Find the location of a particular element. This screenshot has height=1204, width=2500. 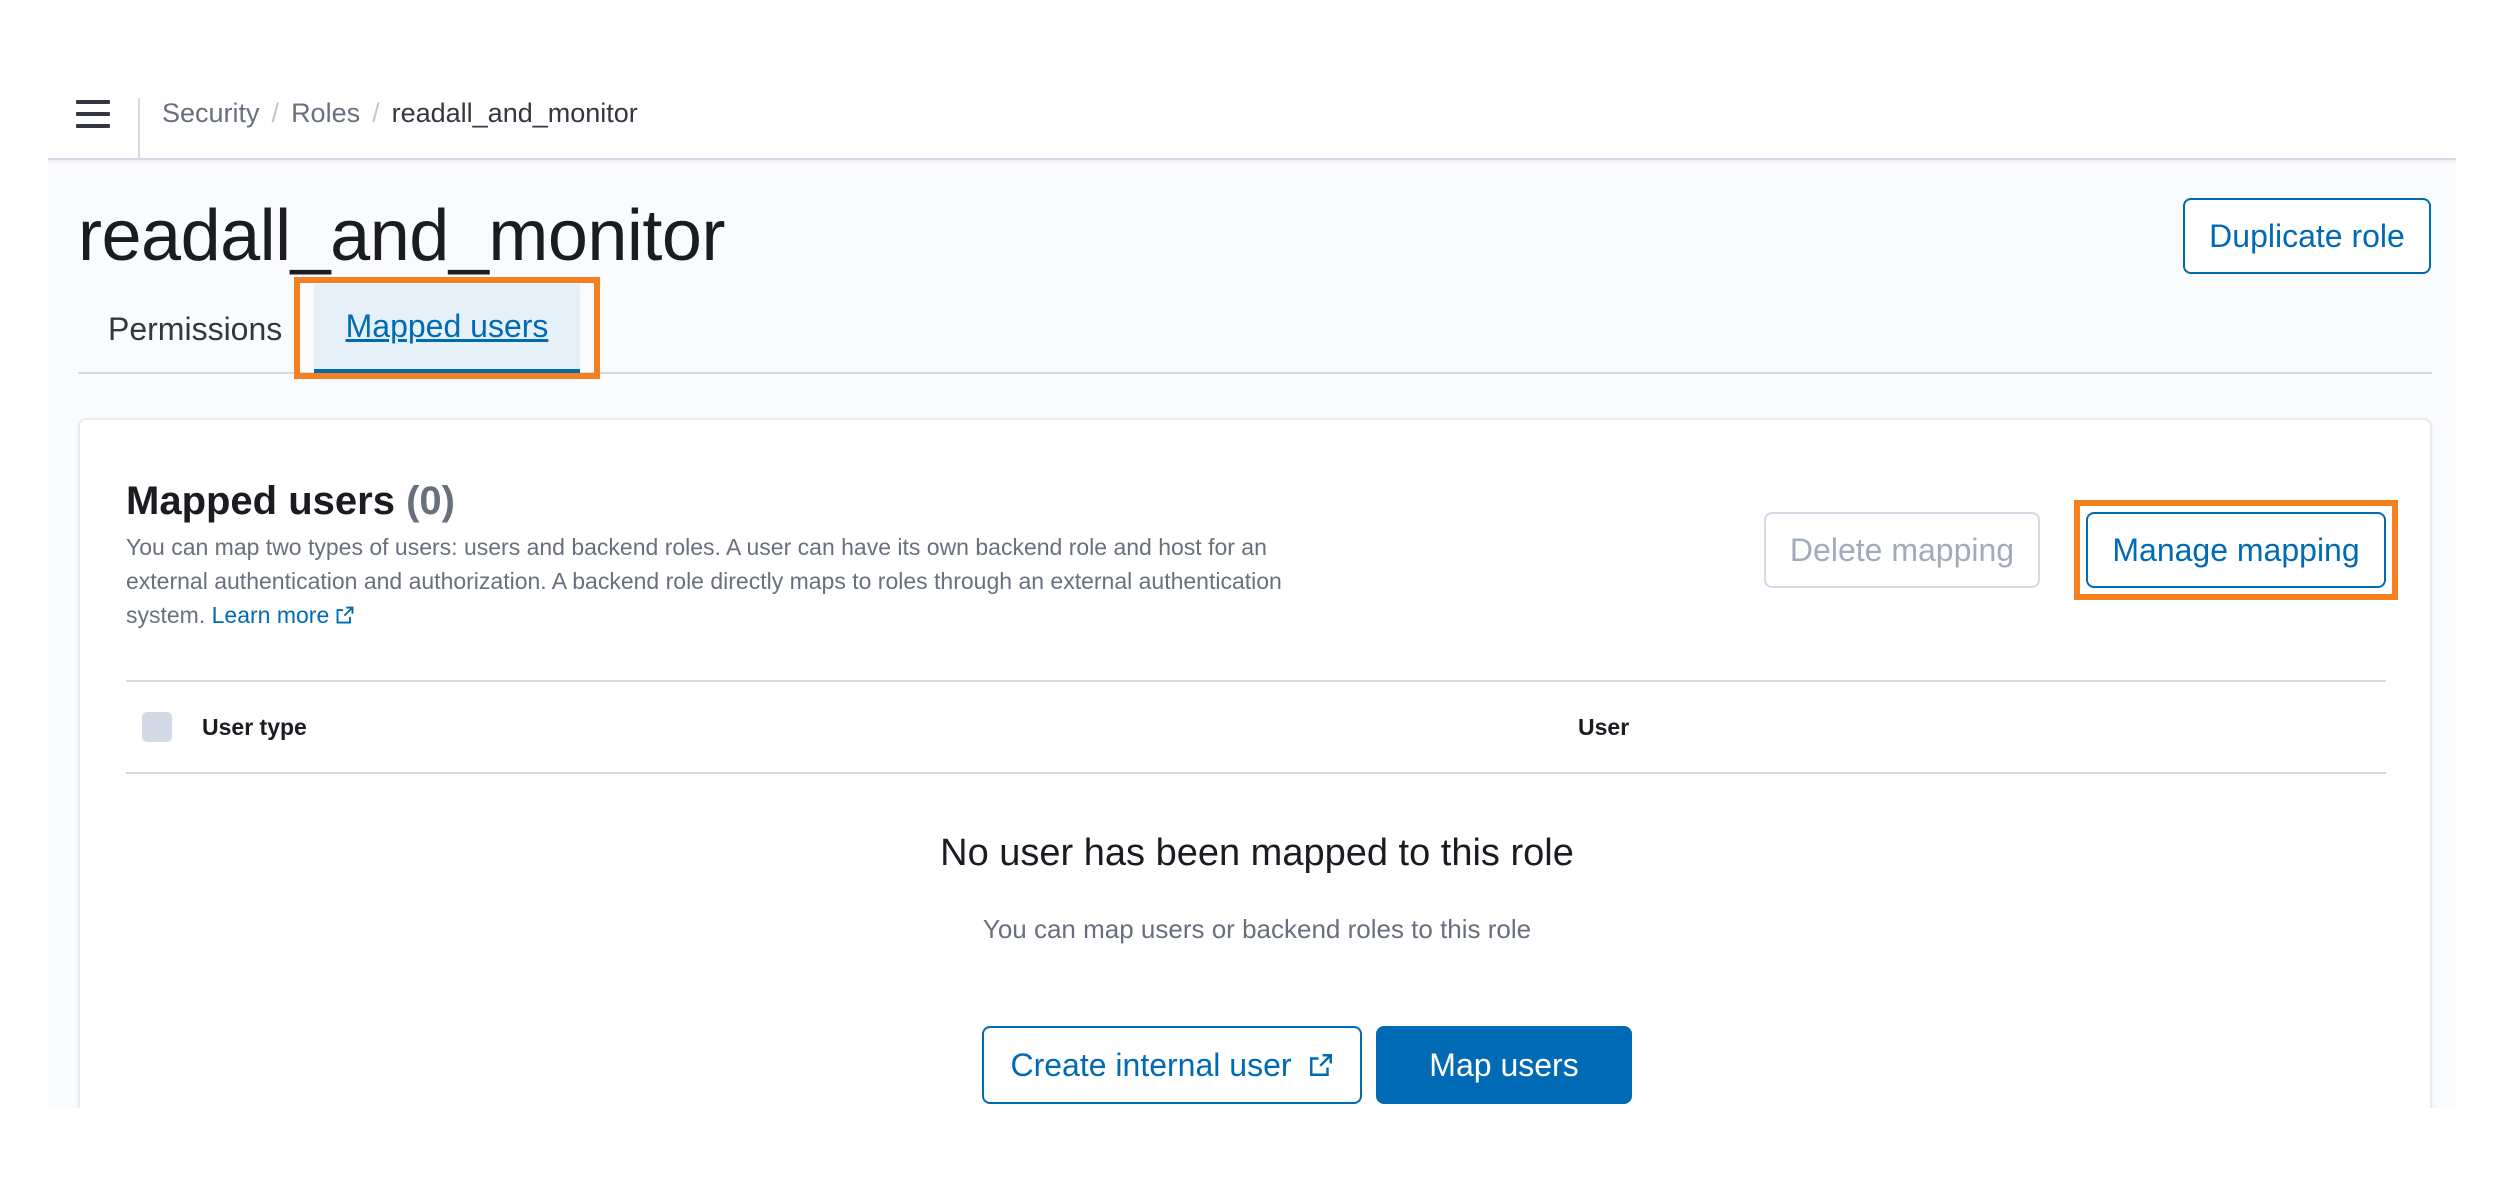

hamburger-menu-icon is located at coordinates (93, 114).